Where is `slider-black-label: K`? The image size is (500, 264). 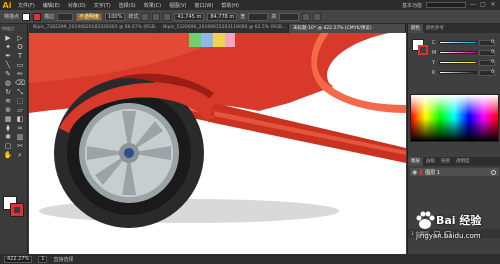 slider-black-label: K is located at coordinates (434, 72).